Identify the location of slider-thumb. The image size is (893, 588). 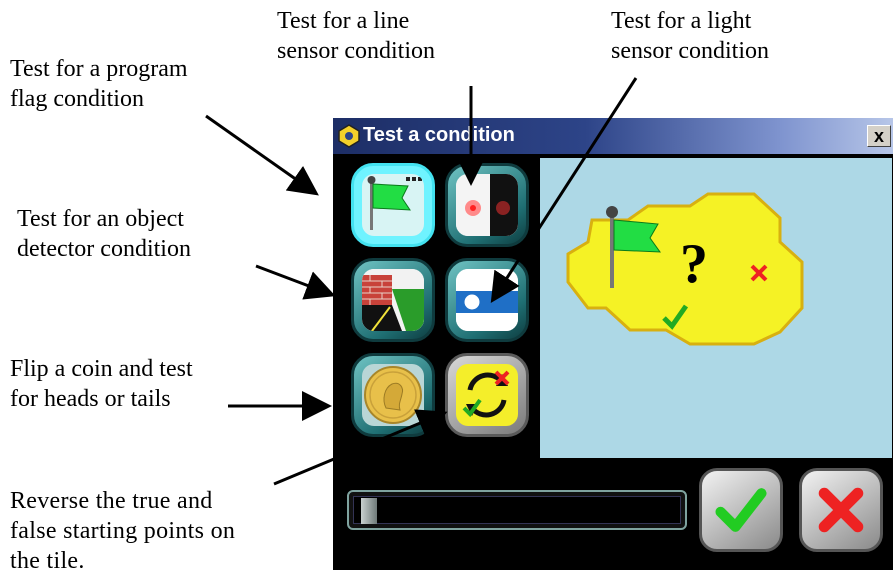
(369, 511).